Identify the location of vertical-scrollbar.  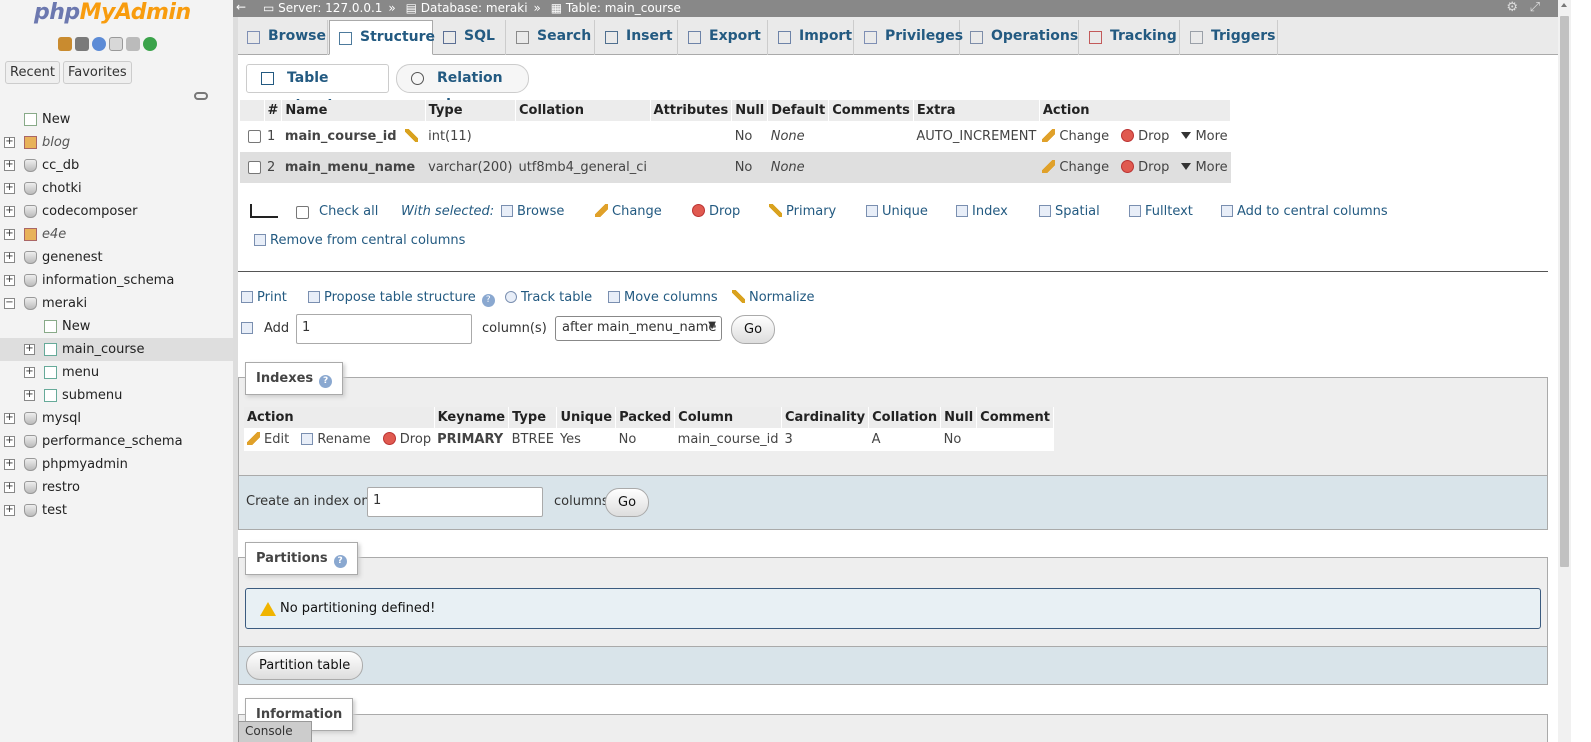
(1564, 371).